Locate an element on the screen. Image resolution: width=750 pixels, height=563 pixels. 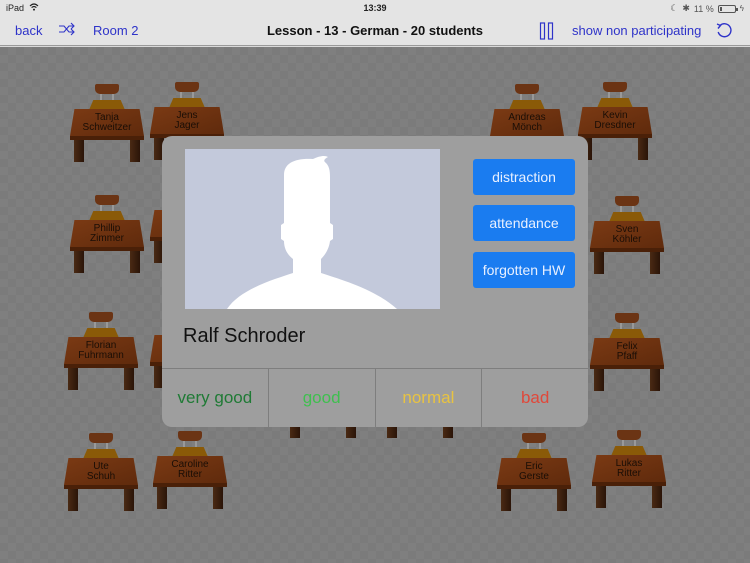
rating-bad-button: bad is located at coordinates (535, 398).